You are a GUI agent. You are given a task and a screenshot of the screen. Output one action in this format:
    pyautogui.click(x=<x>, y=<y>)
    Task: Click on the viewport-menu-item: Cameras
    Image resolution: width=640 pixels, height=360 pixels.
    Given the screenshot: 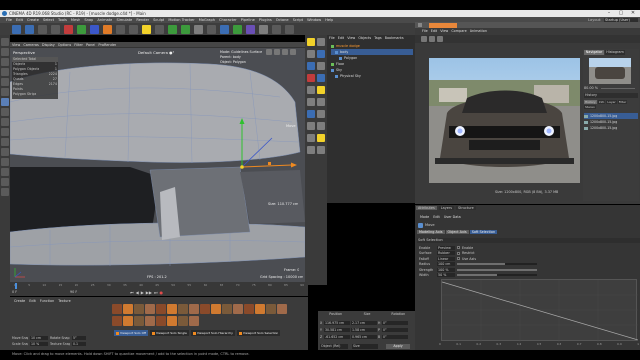 What is the action you would take?
    pyautogui.click(x=31, y=45)
    